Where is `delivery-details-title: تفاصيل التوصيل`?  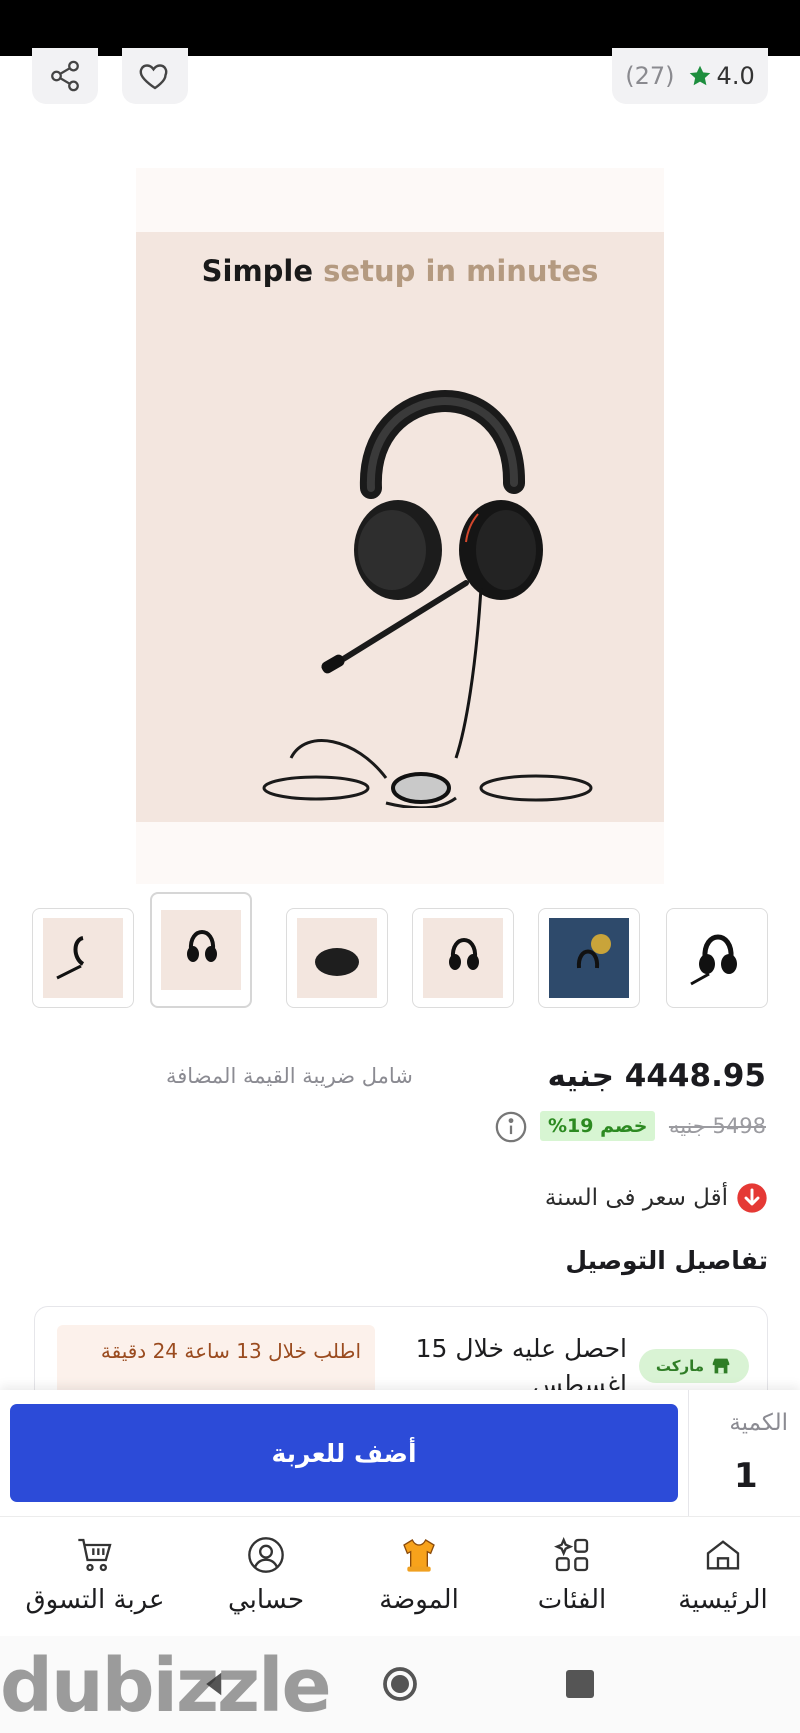 delivery-details-title: تفاصيل التوصيل is located at coordinates (666, 1260).